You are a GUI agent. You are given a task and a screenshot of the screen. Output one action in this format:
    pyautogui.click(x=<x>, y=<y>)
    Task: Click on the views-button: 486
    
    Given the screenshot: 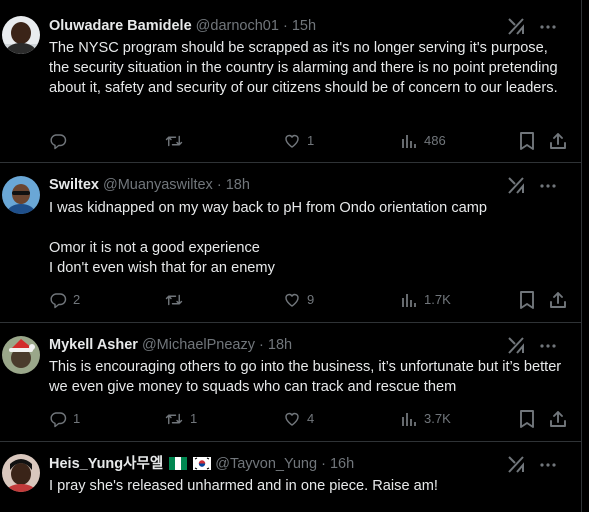 What is the action you would take?
    pyautogui.click(x=424, y=141)
    